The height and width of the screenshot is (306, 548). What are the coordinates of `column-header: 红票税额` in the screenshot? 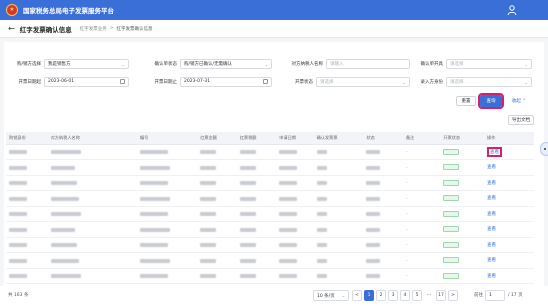 It's located at (256, 138).